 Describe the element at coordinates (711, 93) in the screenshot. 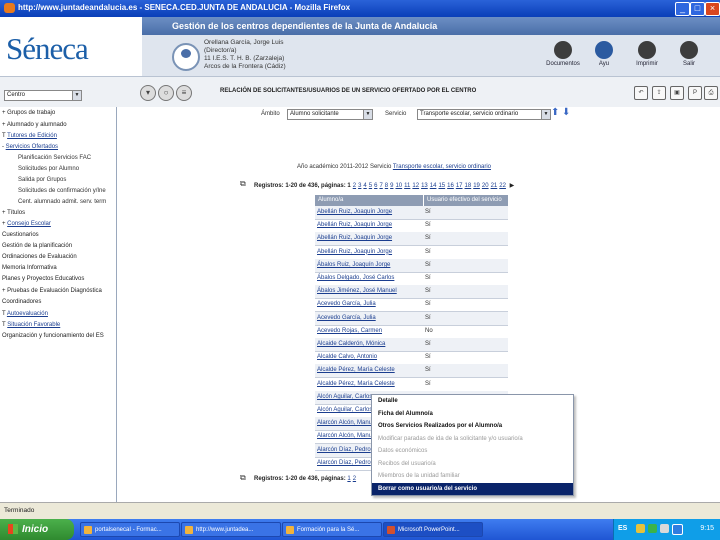

I see `print-small-icon: ⎙` at that location.